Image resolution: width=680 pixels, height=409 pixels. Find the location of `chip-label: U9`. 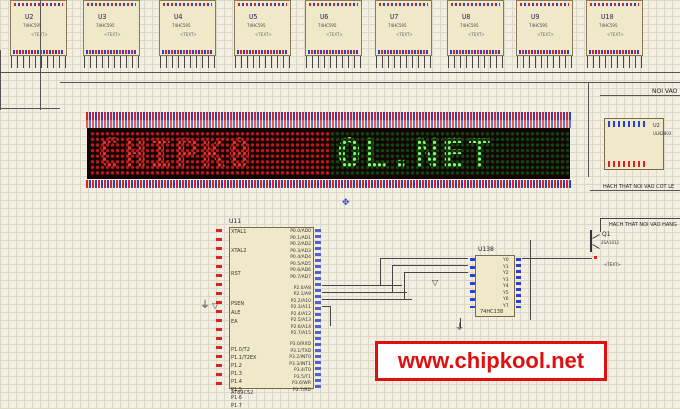

chip-label: U9 is located at coordinates (535, 17).